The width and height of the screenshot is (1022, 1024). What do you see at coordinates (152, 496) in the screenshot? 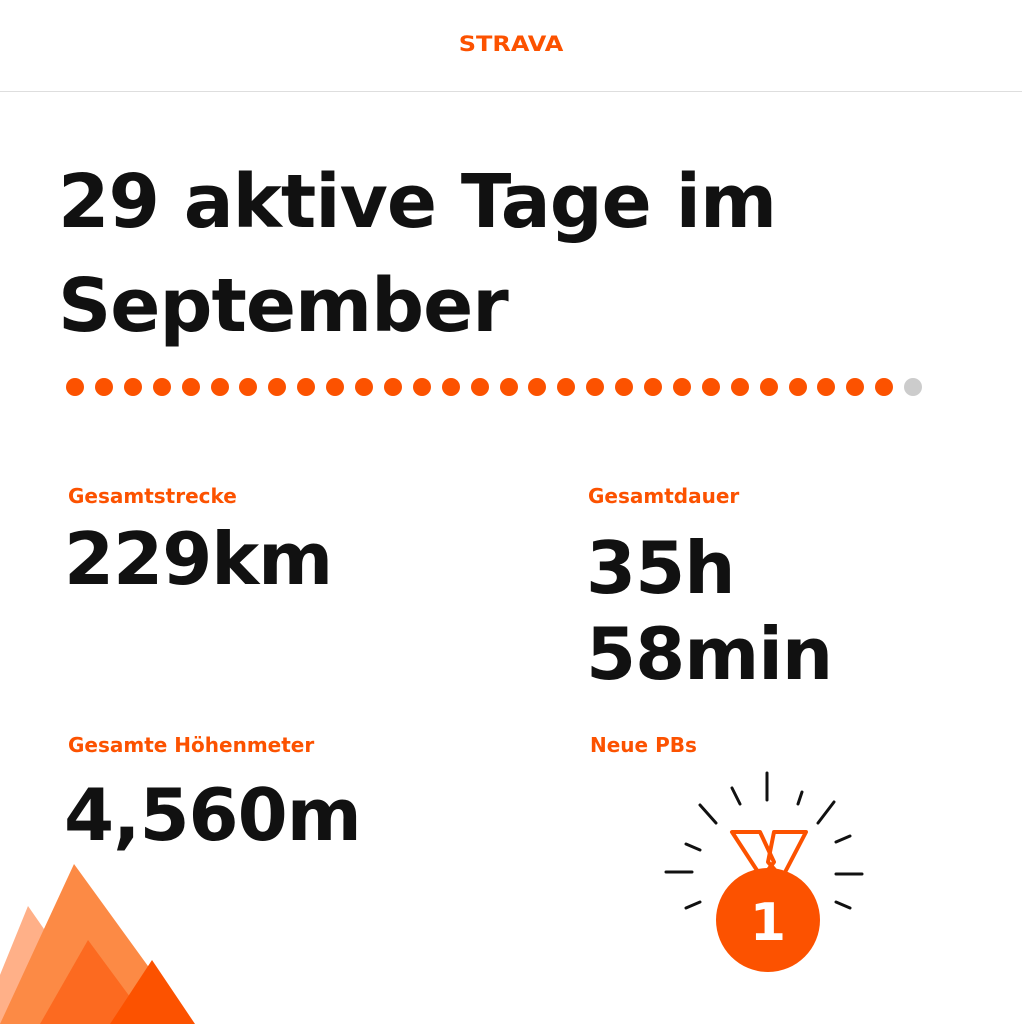
I see `distance-label: Gesamtstrecke` at bounding box center [152, 496].